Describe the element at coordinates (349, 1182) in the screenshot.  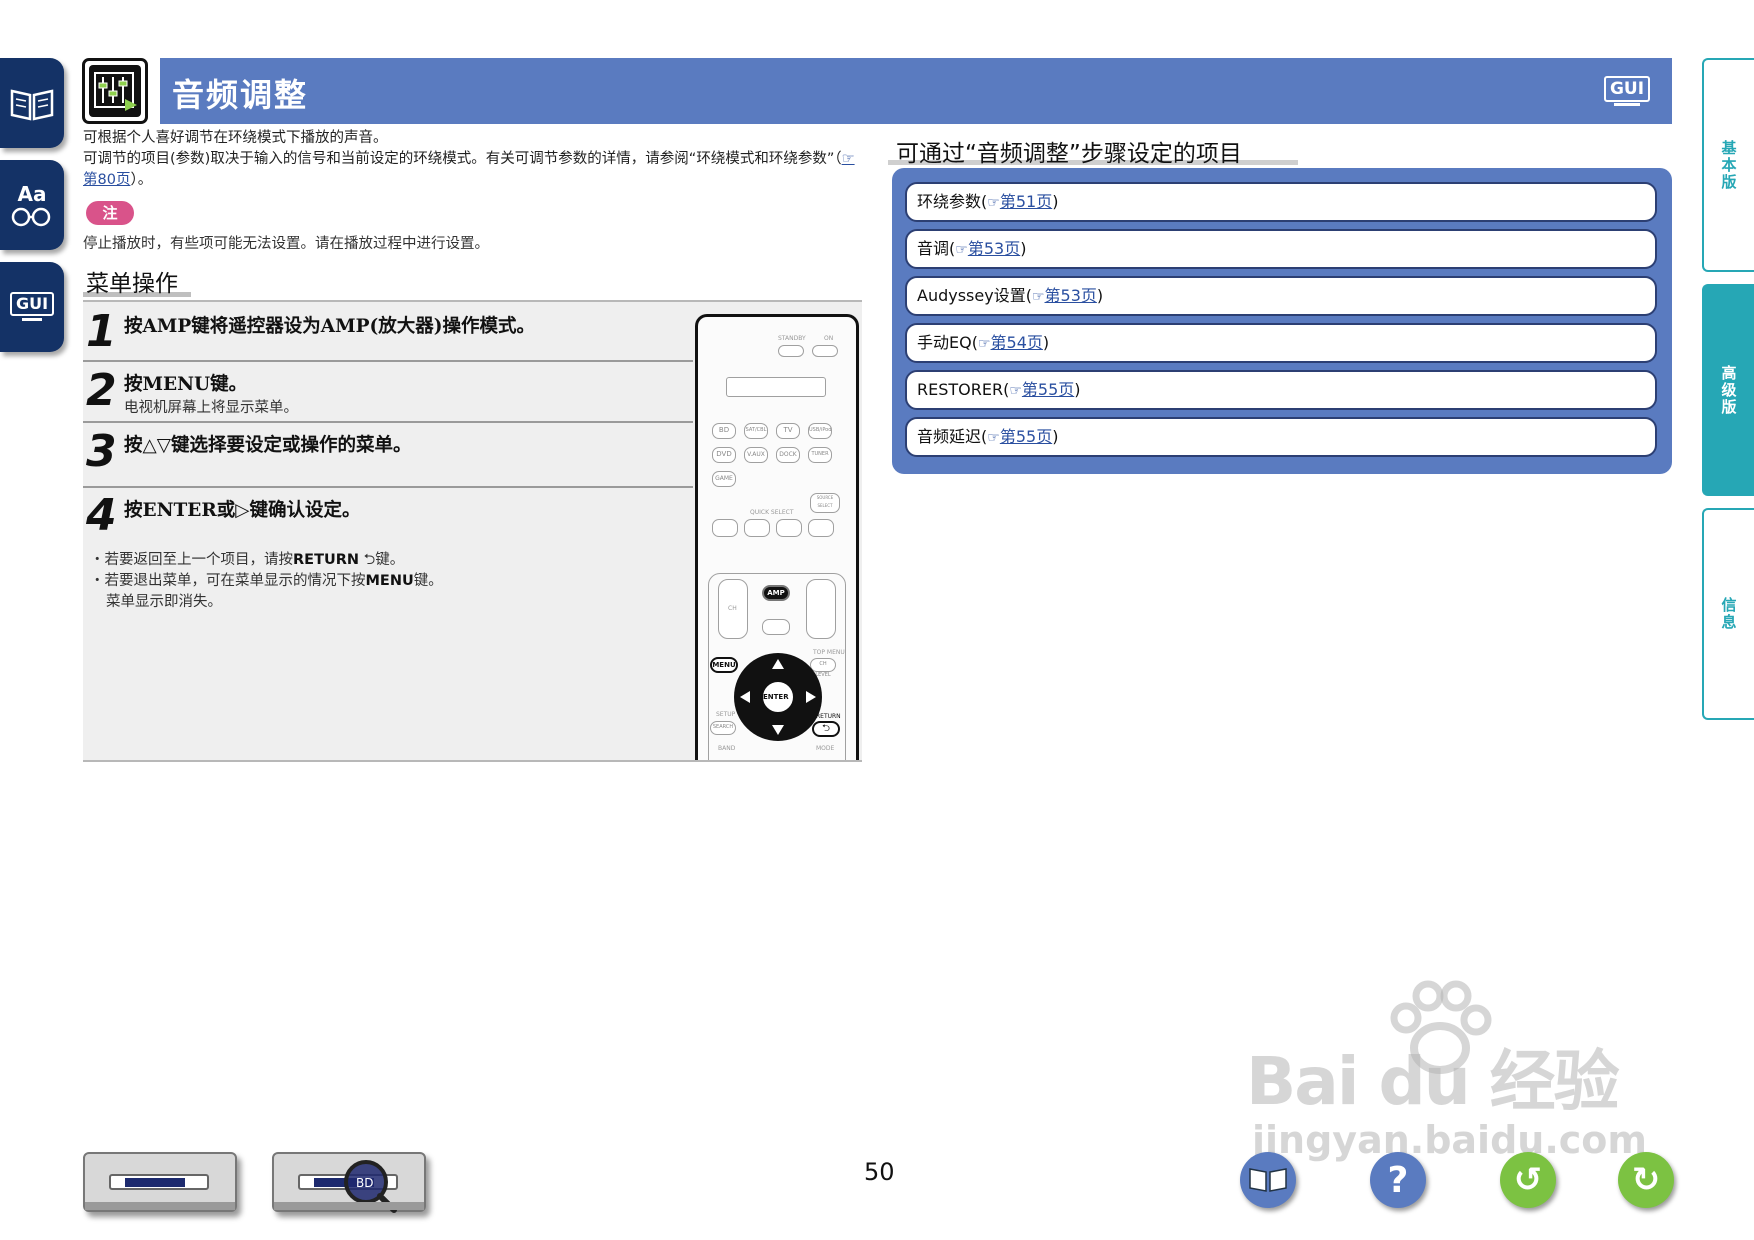
I see `device-zoom-button: BD` at that location.